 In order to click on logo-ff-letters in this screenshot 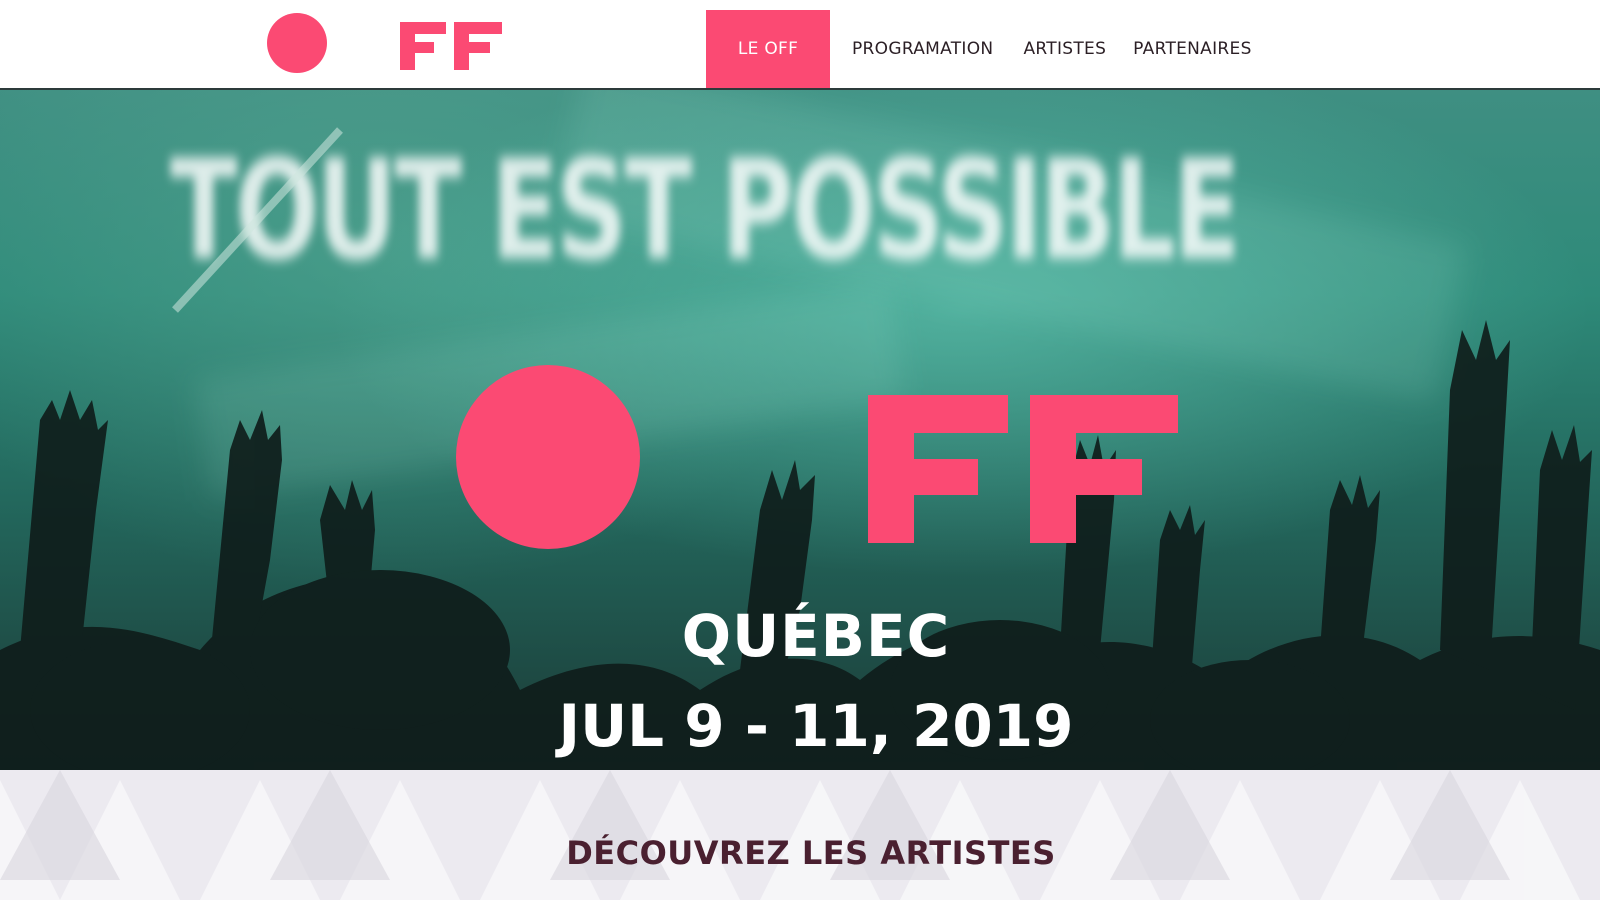, I will do `click(451, 46)`.